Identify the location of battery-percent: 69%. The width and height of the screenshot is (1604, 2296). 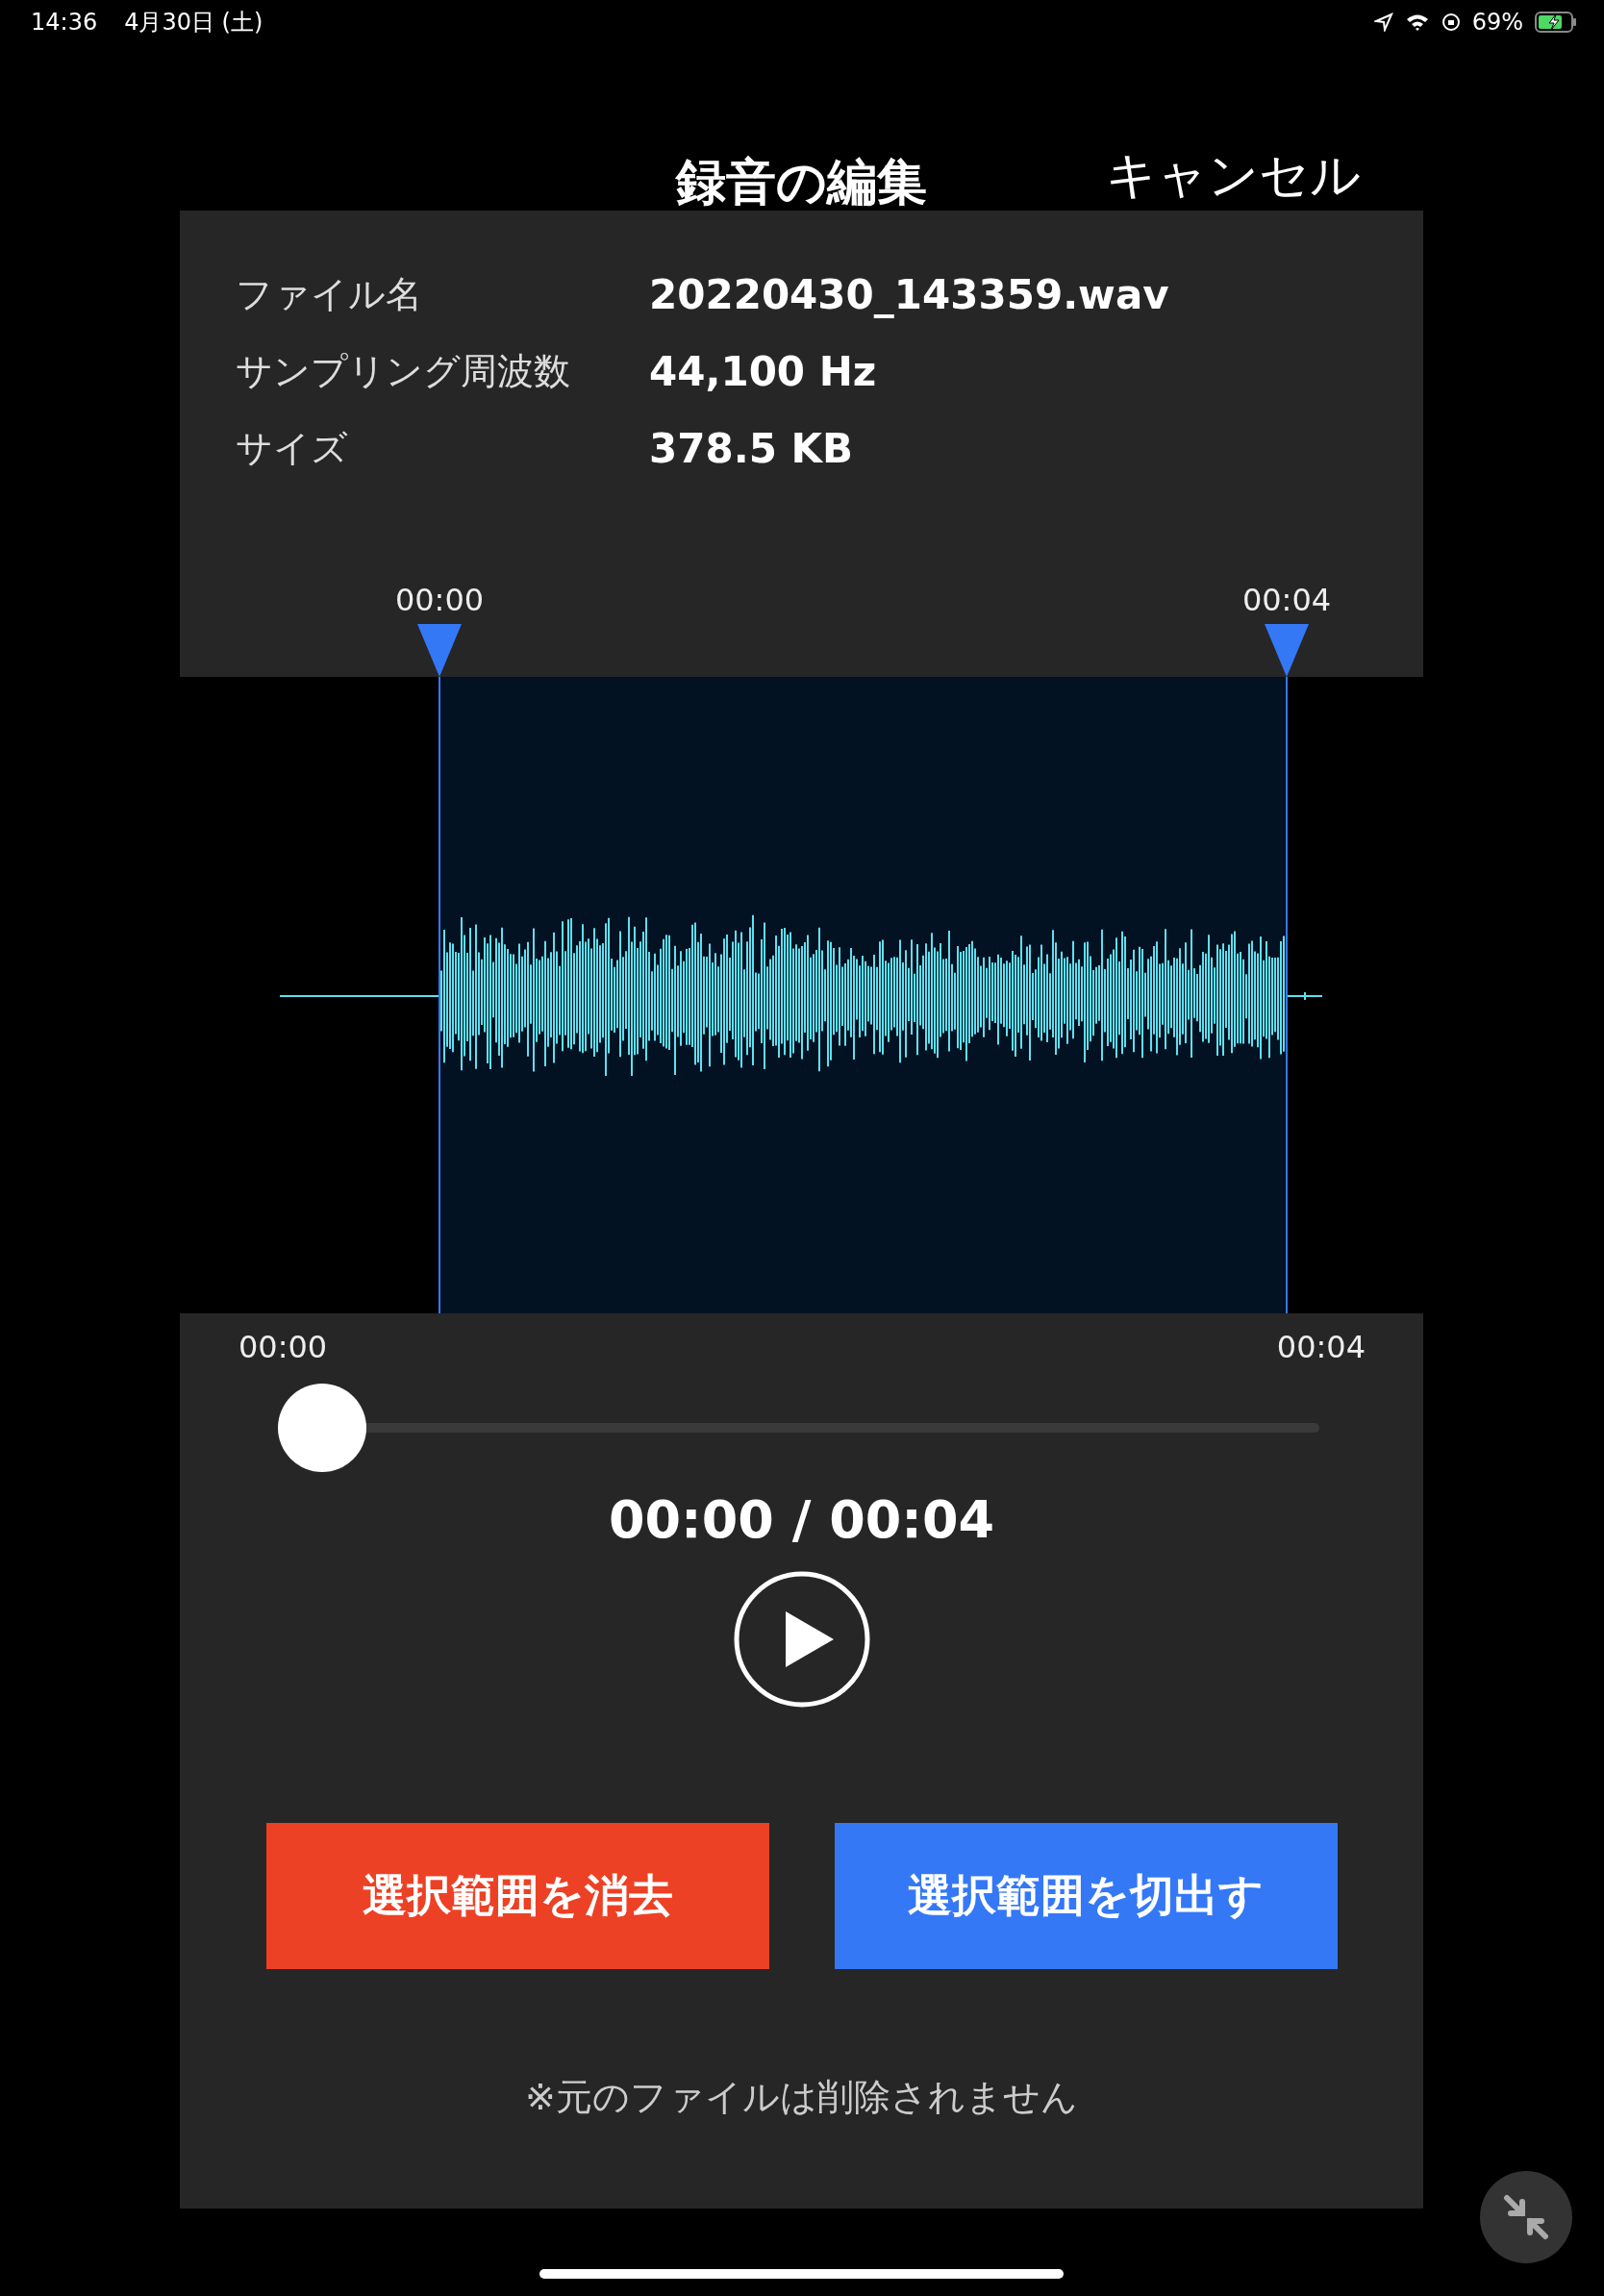
(1497, 22).